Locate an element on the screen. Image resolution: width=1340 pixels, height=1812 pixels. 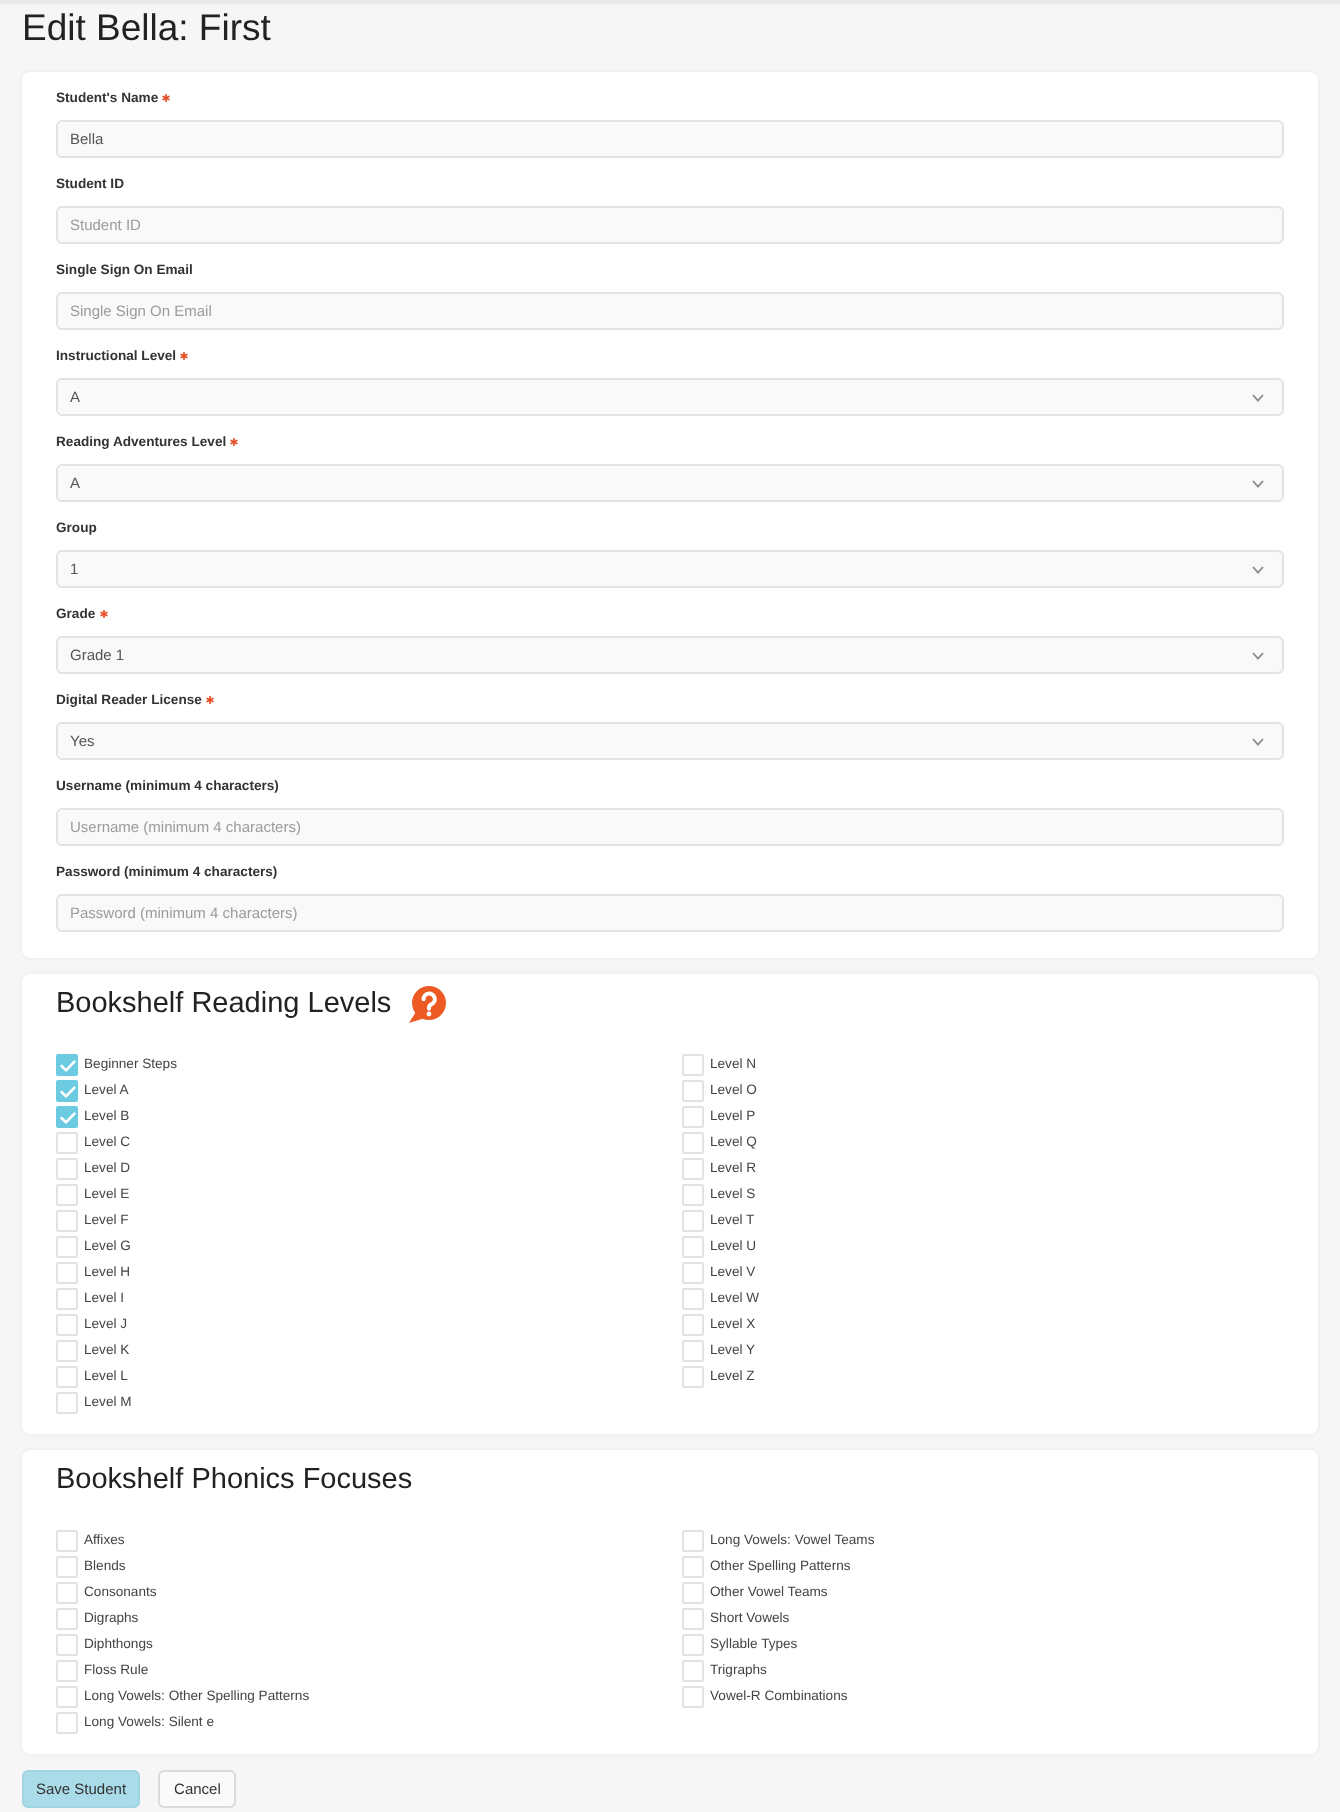
section-title: Bookshelf Phonics Focuses is located at coordinates (234, 1481).